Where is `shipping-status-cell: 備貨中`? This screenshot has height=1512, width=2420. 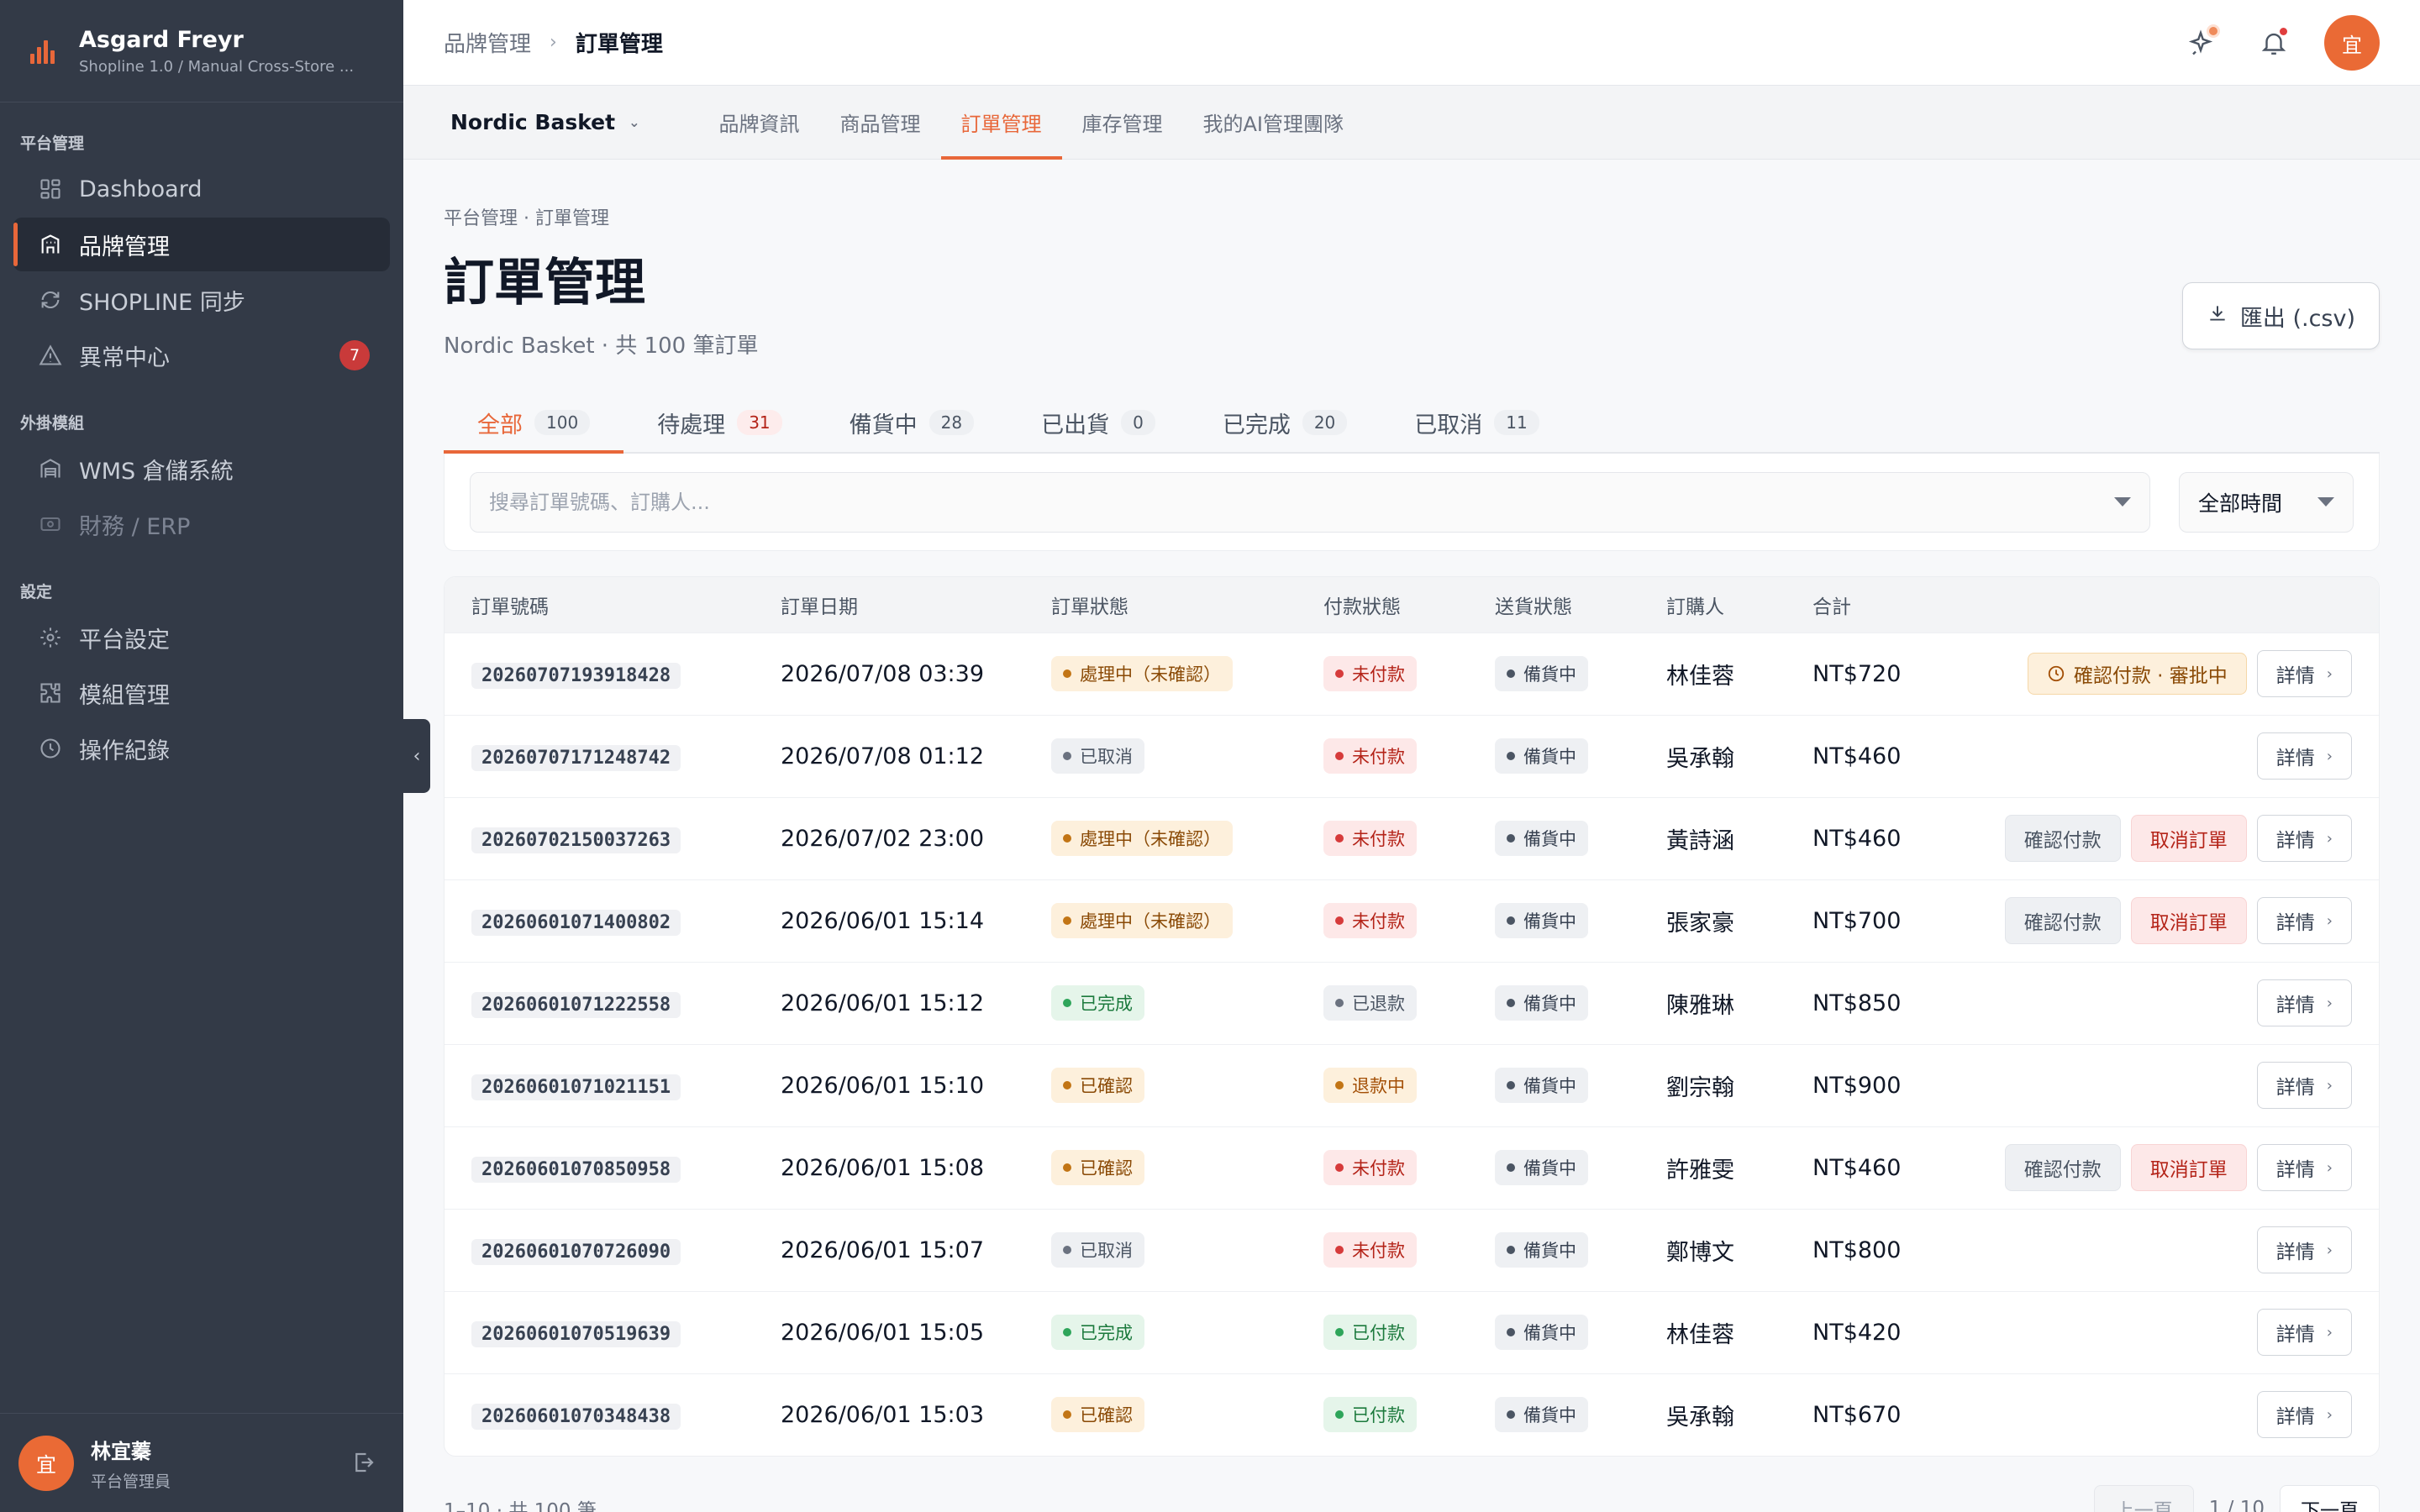 shipping-status-cell: 備貨中 is located at coordinates (1554, 1084).